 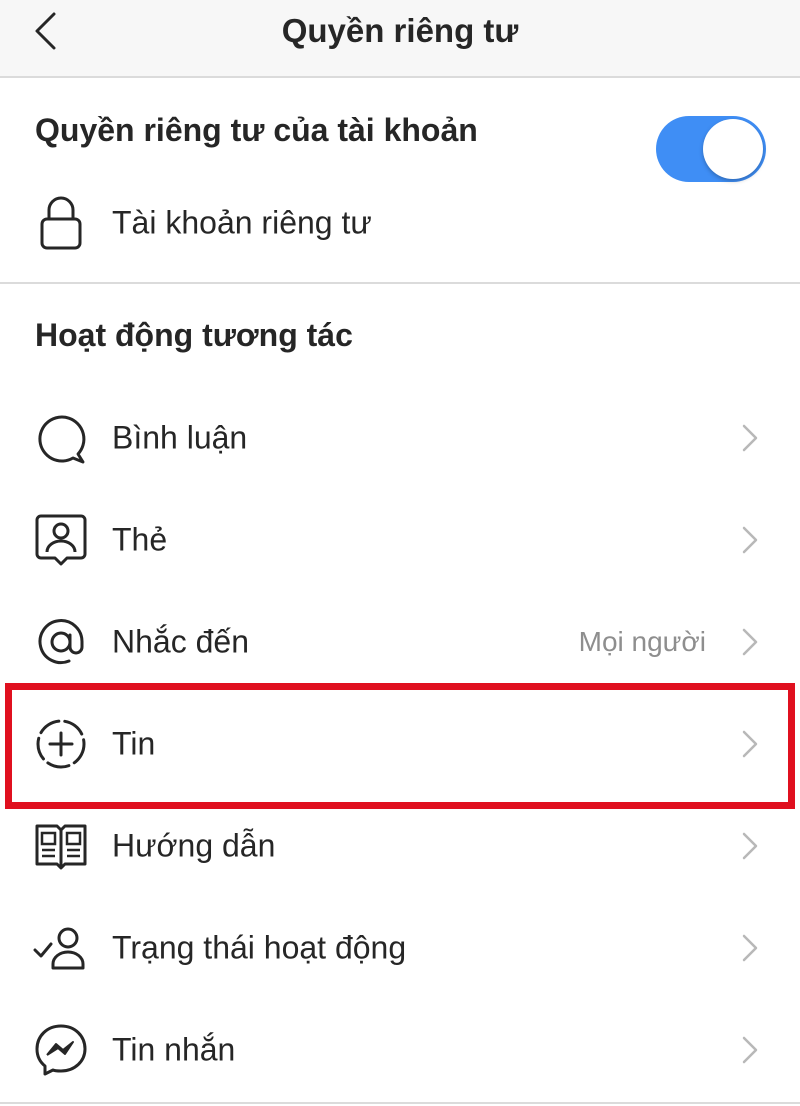 What do you see at coordinates (400, 30) in the screenshot?
I see `page-title: Quyền riêng tư` at bounding box center [400, 30].